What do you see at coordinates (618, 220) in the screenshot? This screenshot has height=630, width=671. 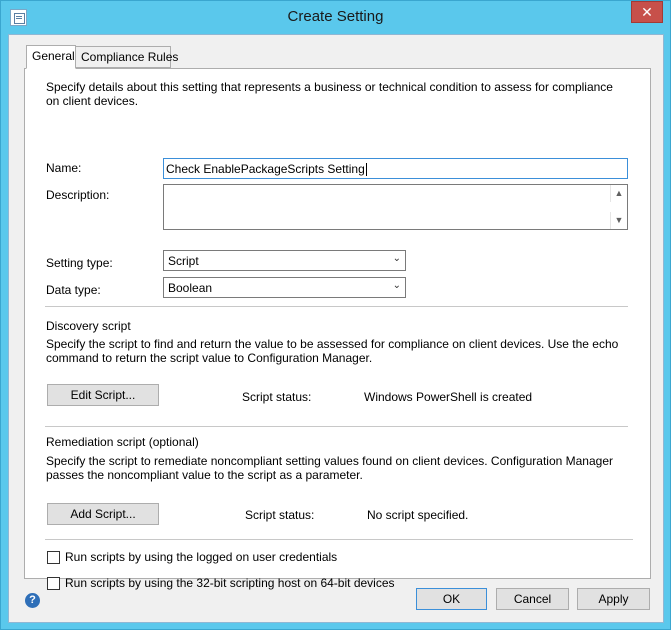 I see `scroll-down-icon: ▼` at bounding box center [618, 220].